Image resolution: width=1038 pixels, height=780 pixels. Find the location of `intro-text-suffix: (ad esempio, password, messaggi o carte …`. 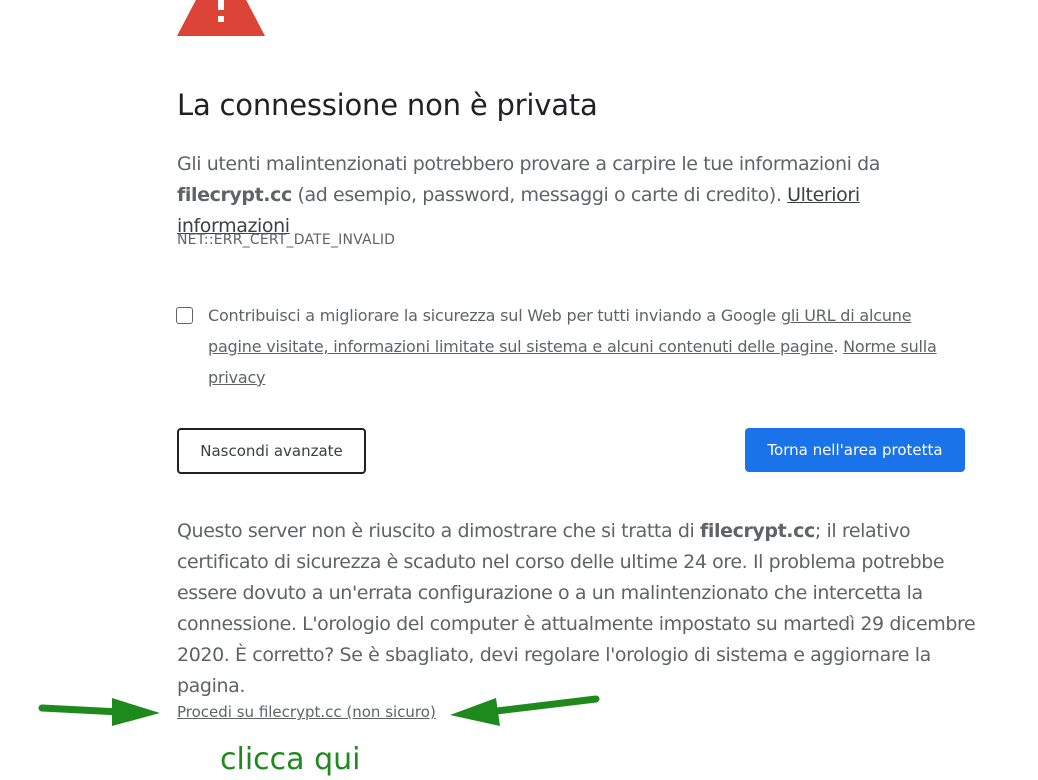

intro-text-suffix: (ad esempio, password, messaggi o carte … is located at coordinates (539, 195).